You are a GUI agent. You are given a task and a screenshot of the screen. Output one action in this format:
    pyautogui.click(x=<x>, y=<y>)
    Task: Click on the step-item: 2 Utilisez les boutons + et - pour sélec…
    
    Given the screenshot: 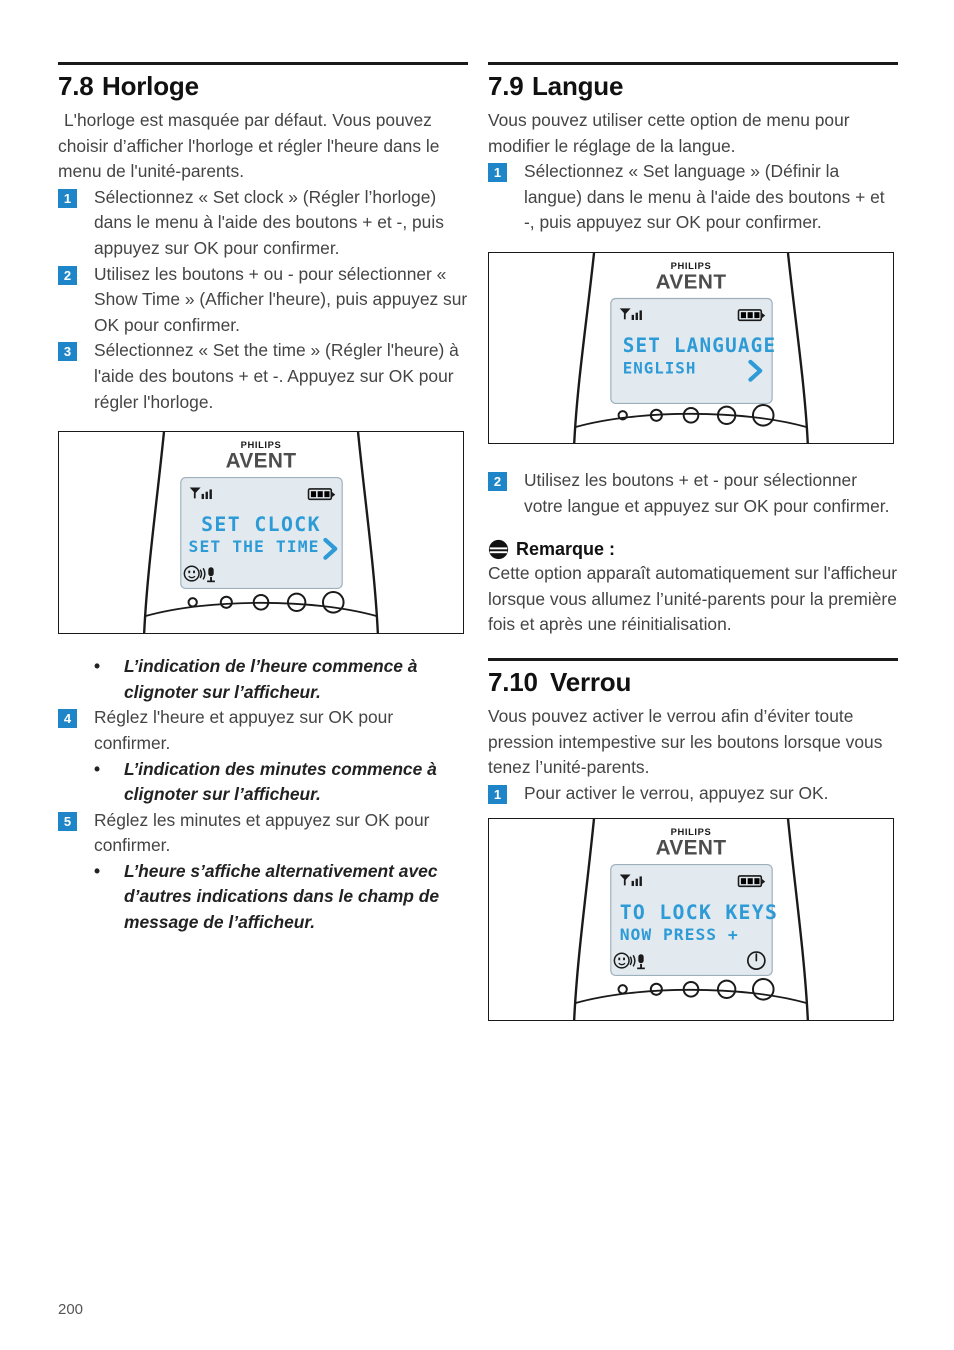 What is the action you would take?
    pyautogui.click(x=693, y=493)
    